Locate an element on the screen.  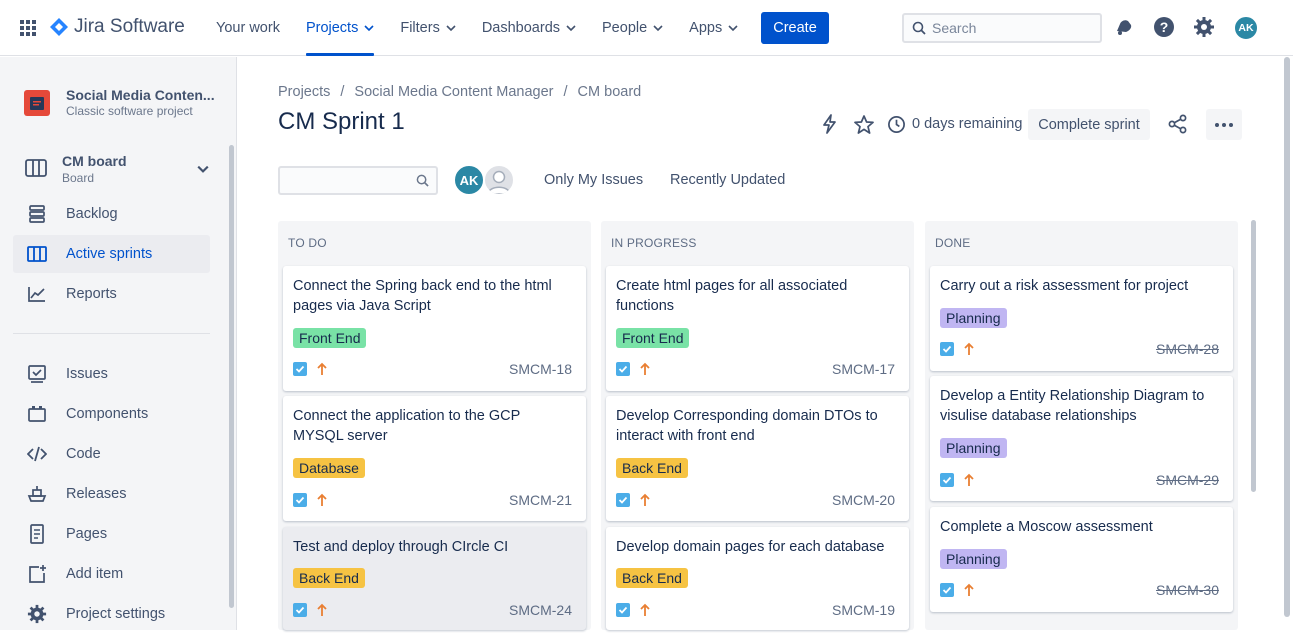
sidebar-item-backlog: Backlog is located at coordinates (111, 214).